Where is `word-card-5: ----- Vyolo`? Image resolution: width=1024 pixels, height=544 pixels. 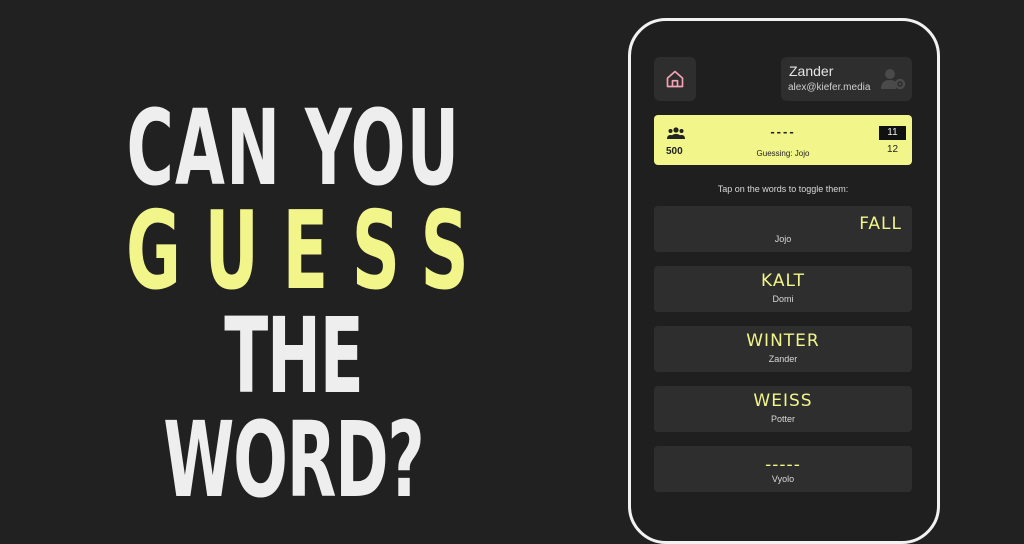 word-card-5: ----- Vyolo is located at coordinates (783, 469).